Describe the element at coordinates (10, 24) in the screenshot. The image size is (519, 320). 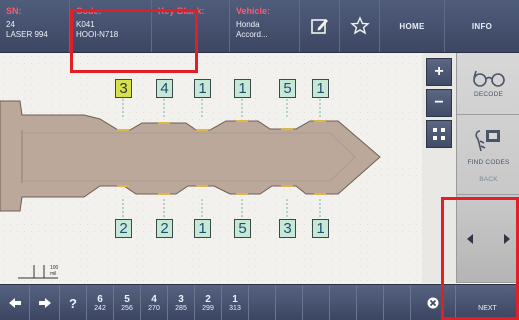
I see `sn-value-1: 24` at that location.